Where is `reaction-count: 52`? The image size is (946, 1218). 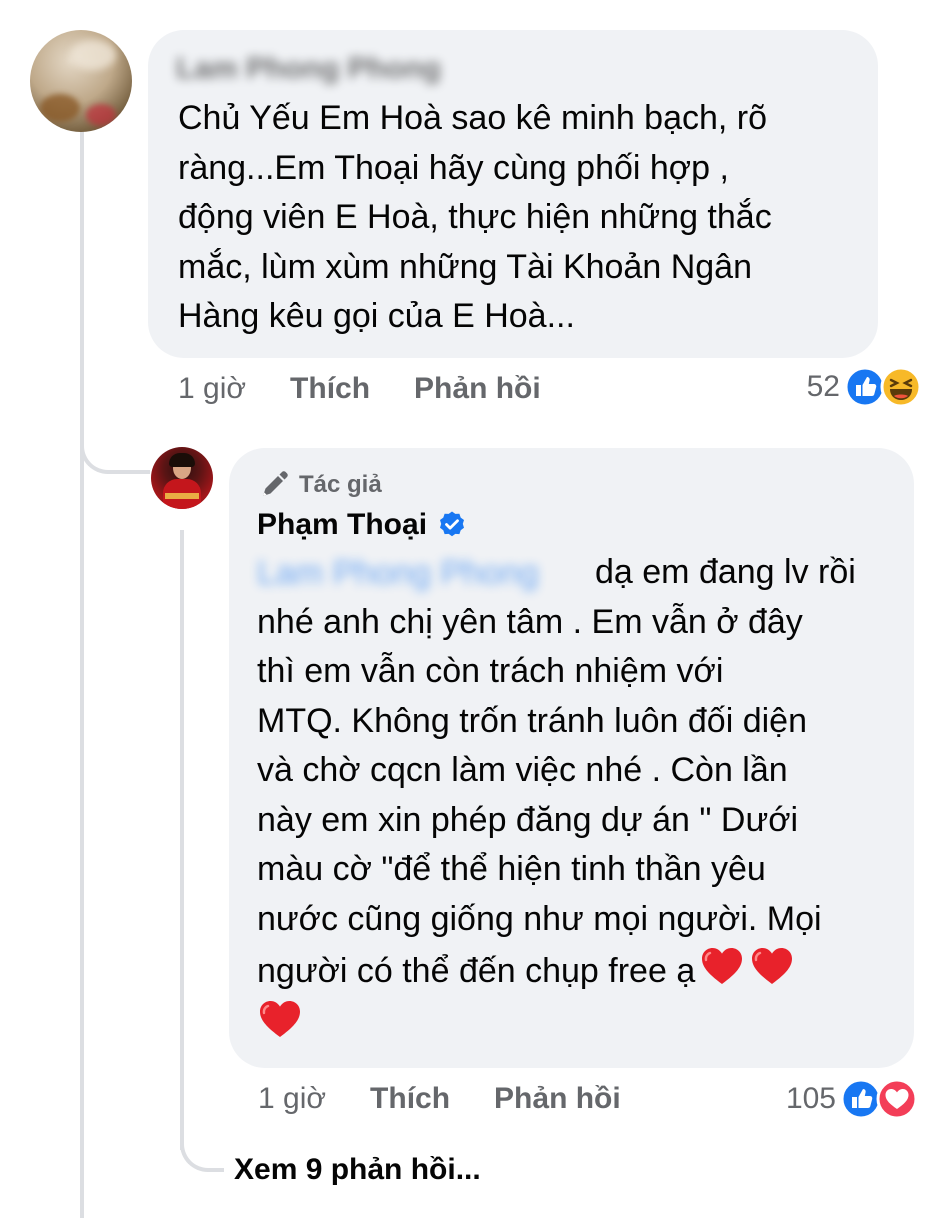 reaction-count: 52 is located at coordinates (823, 386).